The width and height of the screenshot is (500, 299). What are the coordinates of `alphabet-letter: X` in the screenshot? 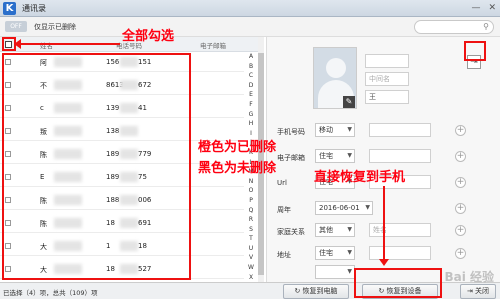 It's located at (251, 278).